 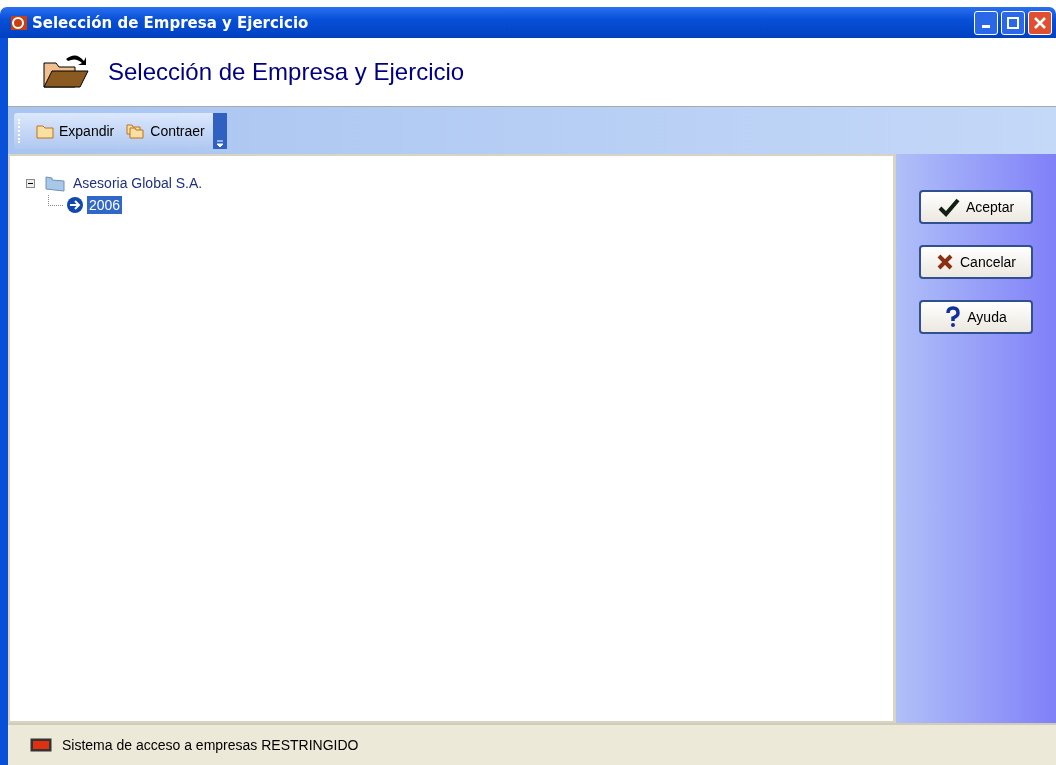 I want to click on stacked-folders-icon, so click(x=136, y=130).